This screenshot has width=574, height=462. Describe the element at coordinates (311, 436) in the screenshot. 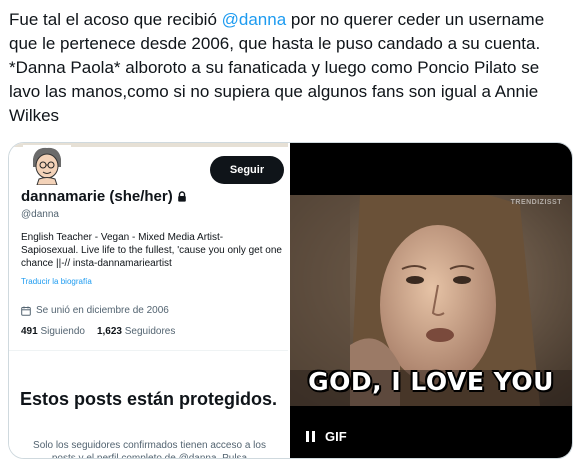

I see `pause-icon` at that location.